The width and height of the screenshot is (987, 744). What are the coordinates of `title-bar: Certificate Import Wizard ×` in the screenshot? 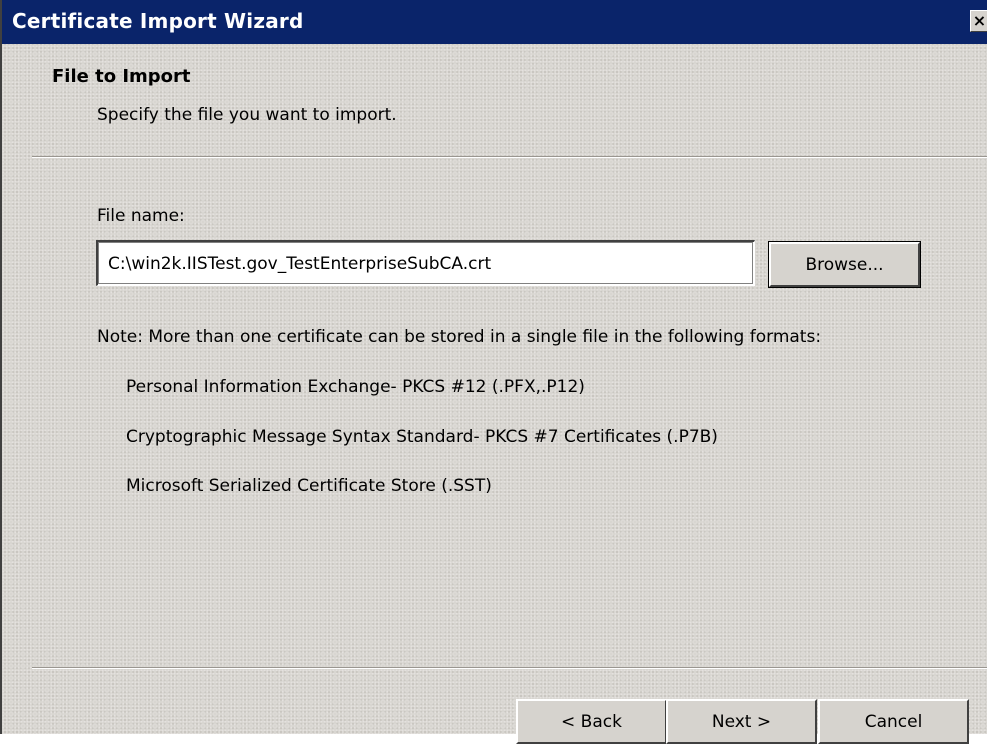 It's located at (494, 22).